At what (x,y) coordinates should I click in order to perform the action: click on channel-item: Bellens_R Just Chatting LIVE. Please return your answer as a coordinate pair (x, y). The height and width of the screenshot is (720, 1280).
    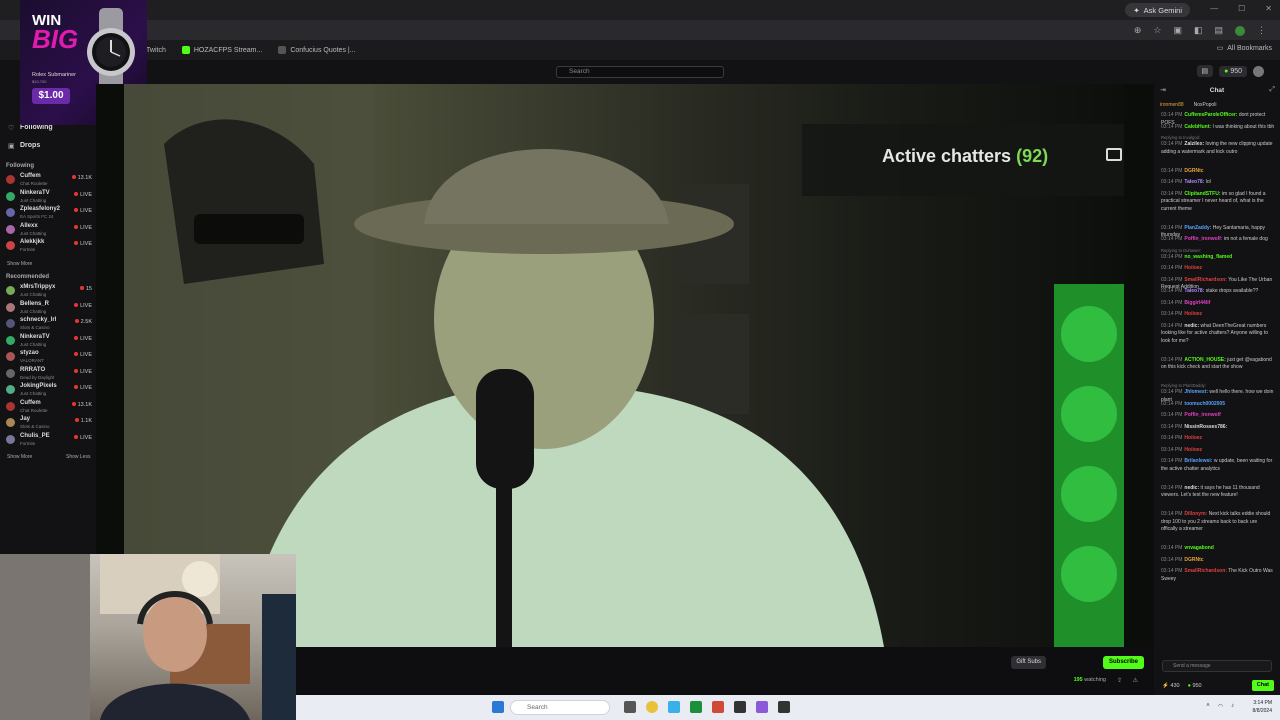
    Looking at the image, I should click on (49, 309).